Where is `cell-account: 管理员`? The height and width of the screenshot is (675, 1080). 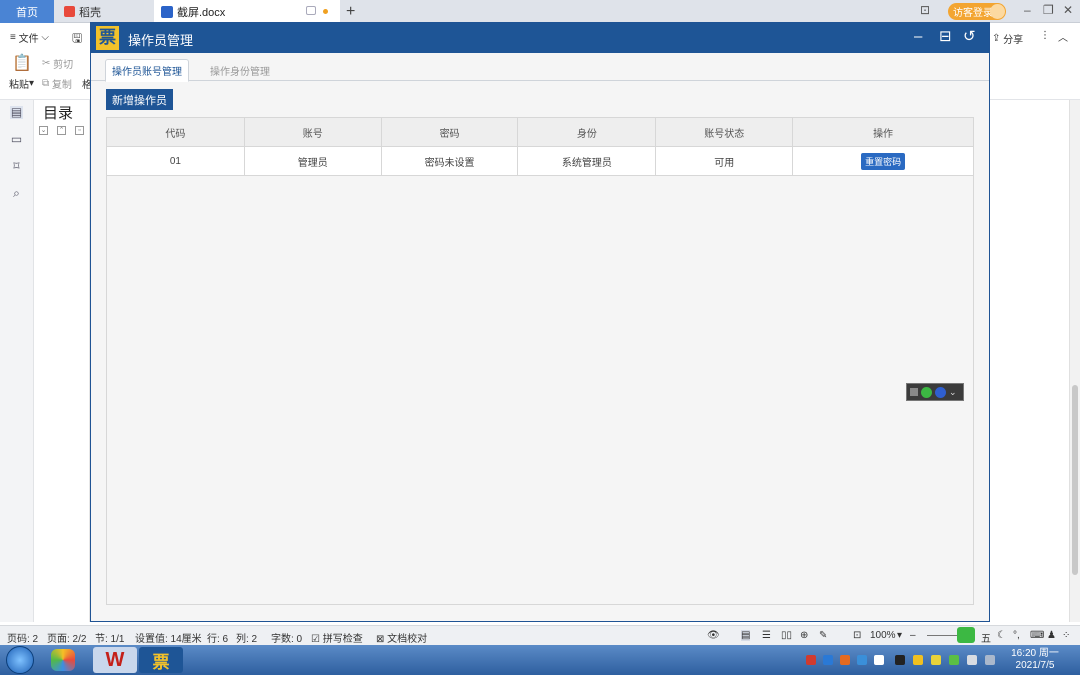 cell-account: 管理员 is located at coordinates (312, 161).